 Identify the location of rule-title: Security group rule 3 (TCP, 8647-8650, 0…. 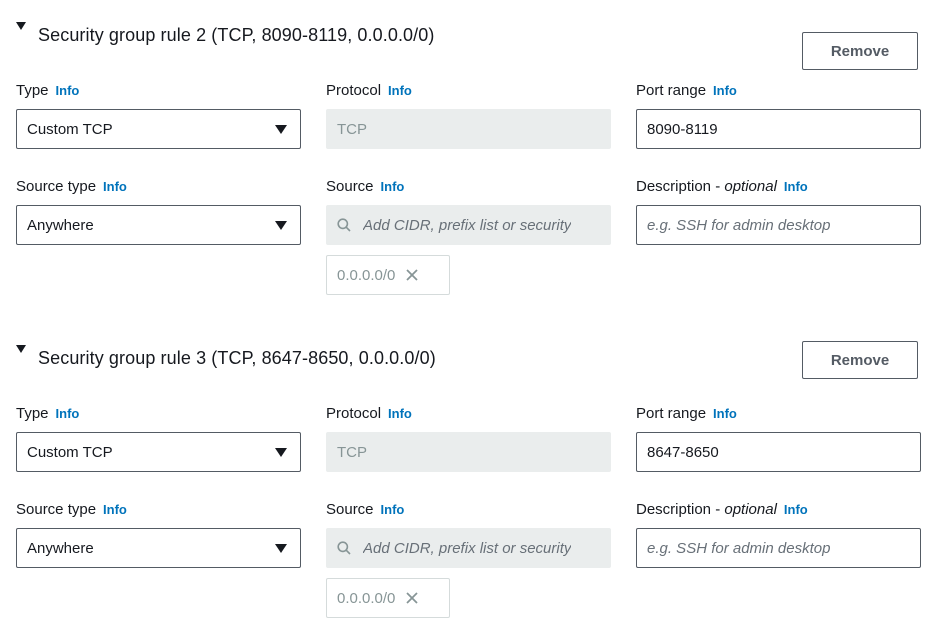
(237, 357).